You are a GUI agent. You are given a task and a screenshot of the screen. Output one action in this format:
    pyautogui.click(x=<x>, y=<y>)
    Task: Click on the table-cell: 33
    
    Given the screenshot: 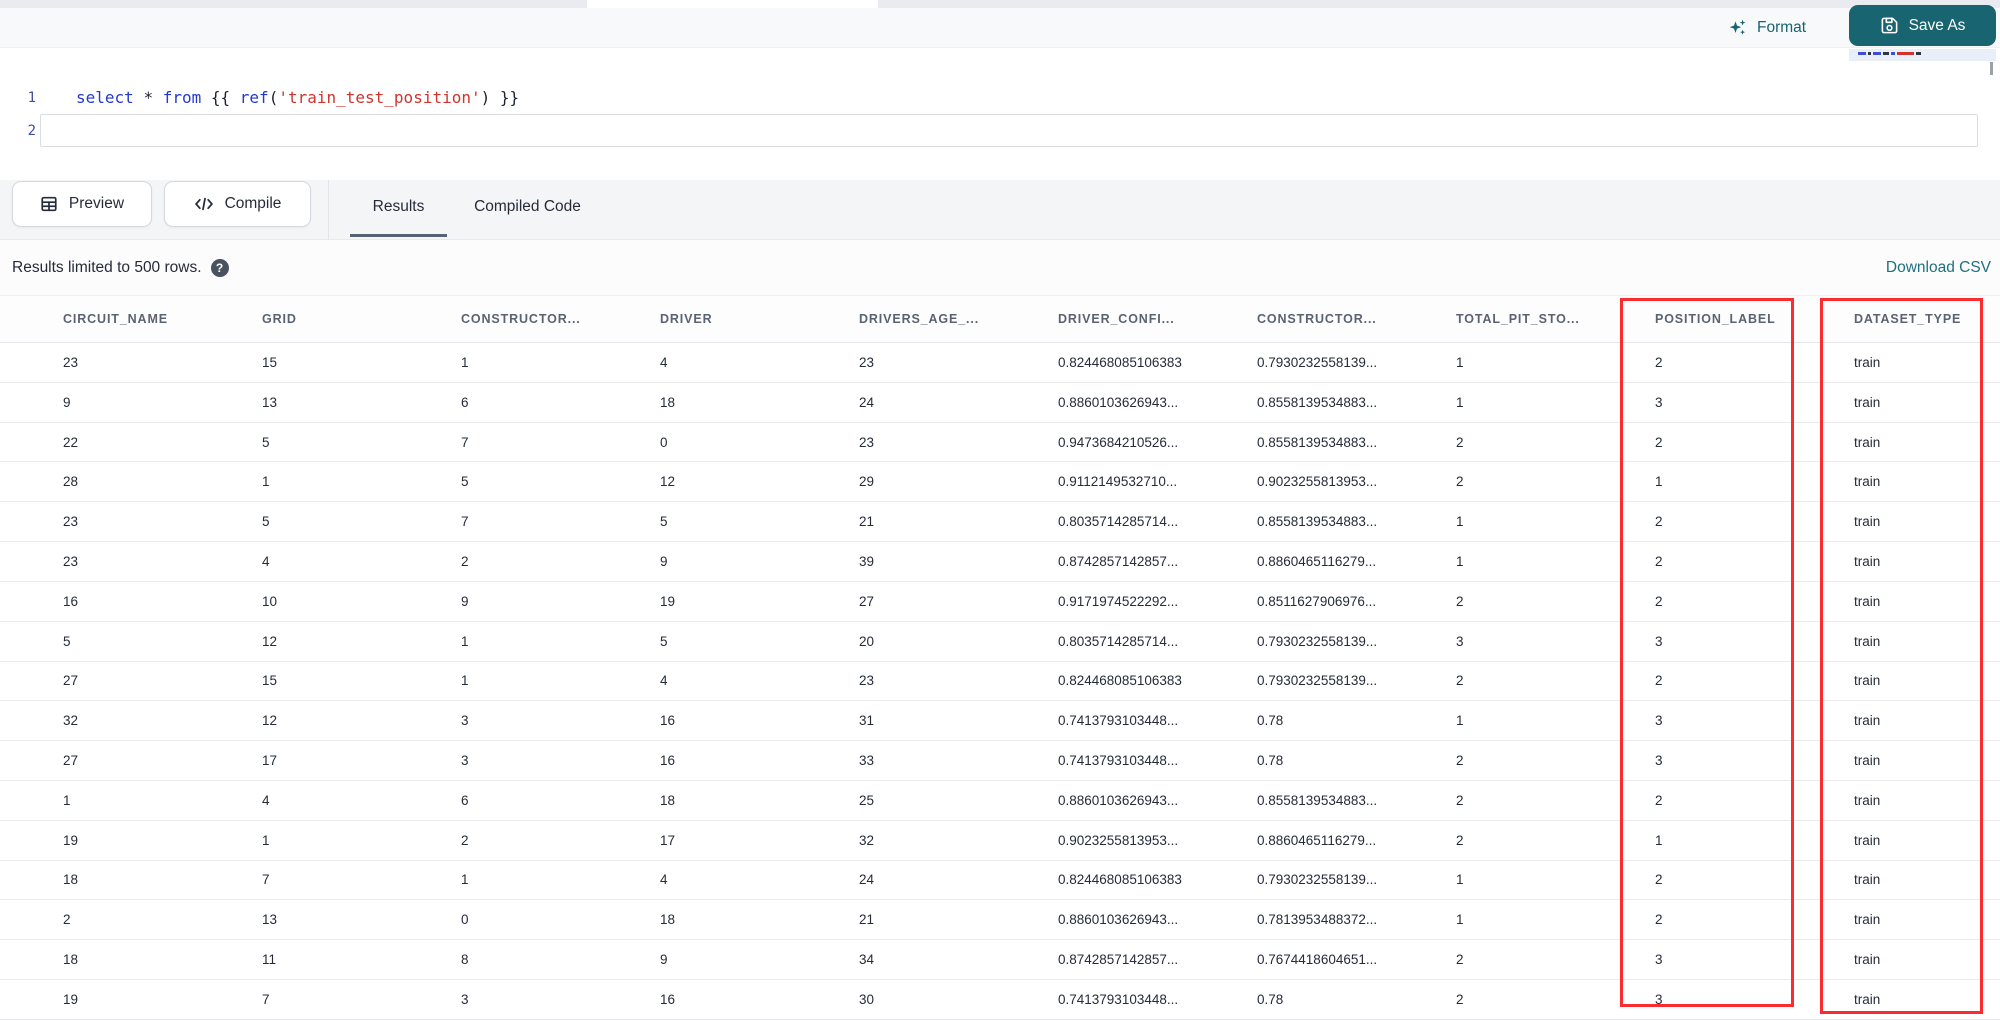 What is the action you would take?
    pyautogui.click(x=867, y=761)
    